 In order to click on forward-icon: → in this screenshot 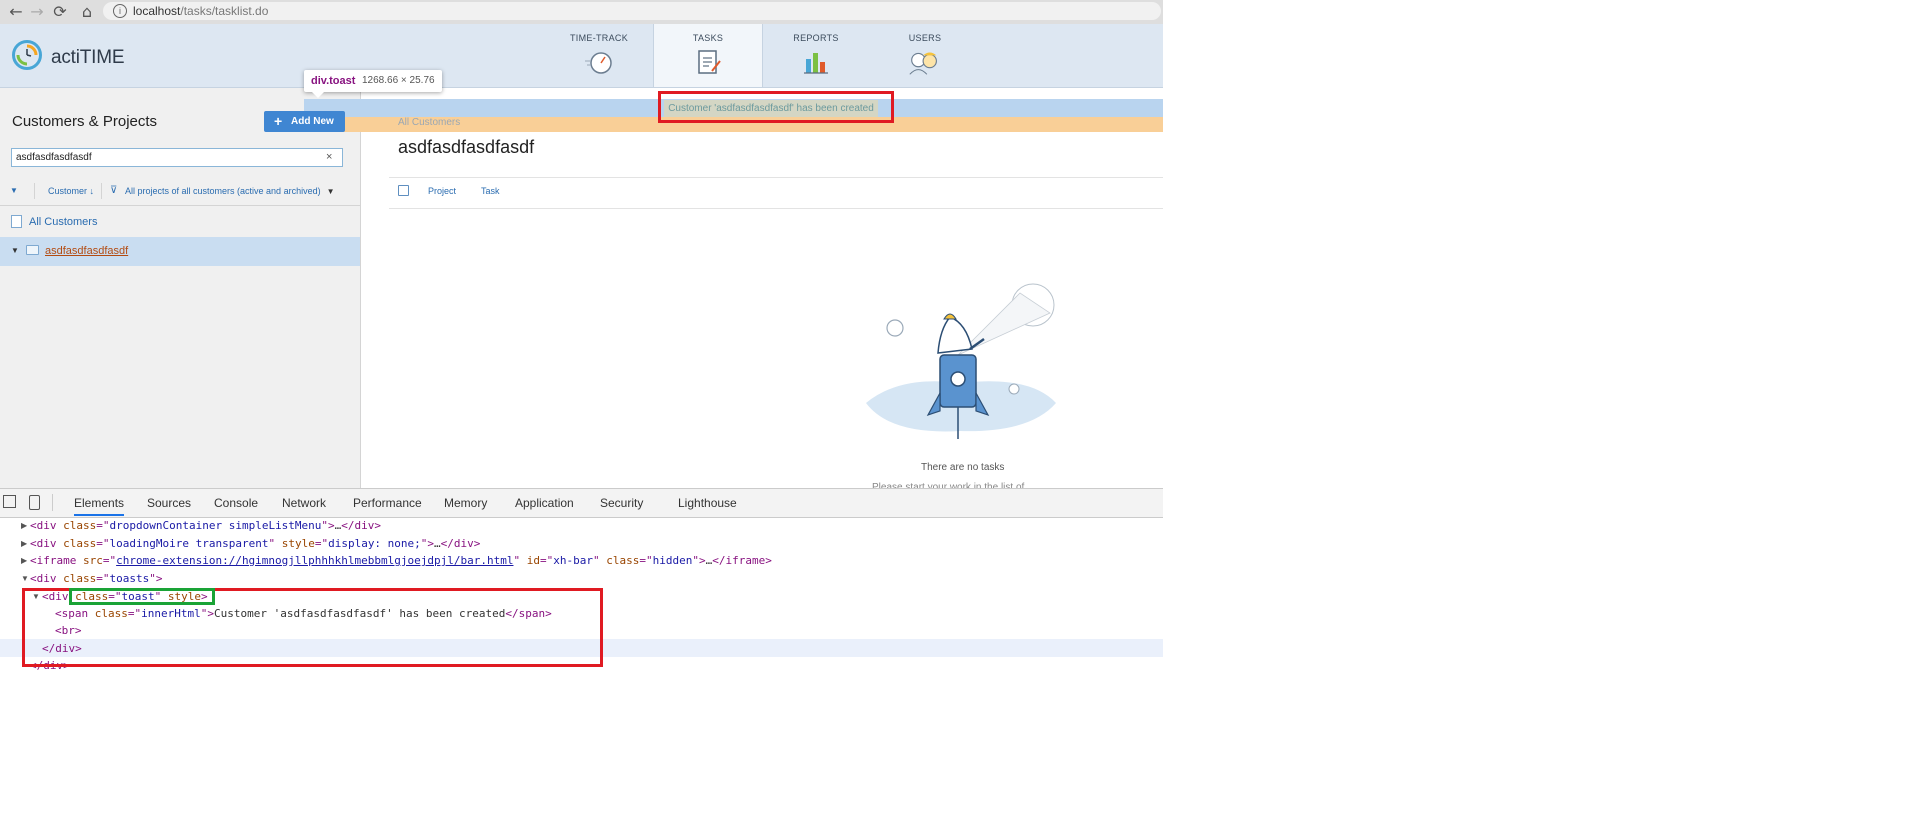, I will do `click(37, 12)`.